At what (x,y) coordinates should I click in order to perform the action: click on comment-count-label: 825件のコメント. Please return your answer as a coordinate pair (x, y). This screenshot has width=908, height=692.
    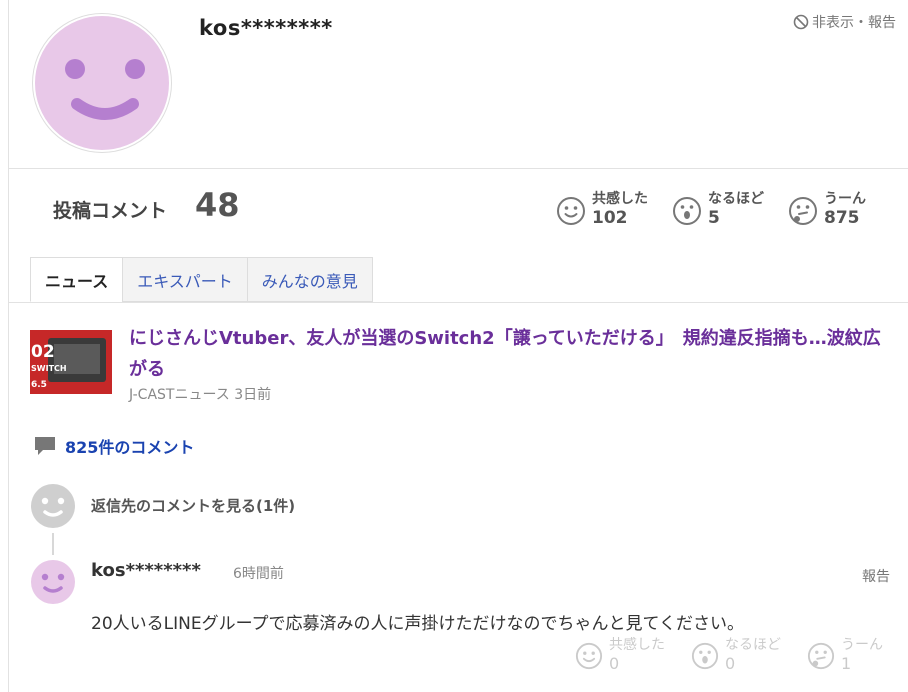
    Looking at the image, I should click on (130, 447).